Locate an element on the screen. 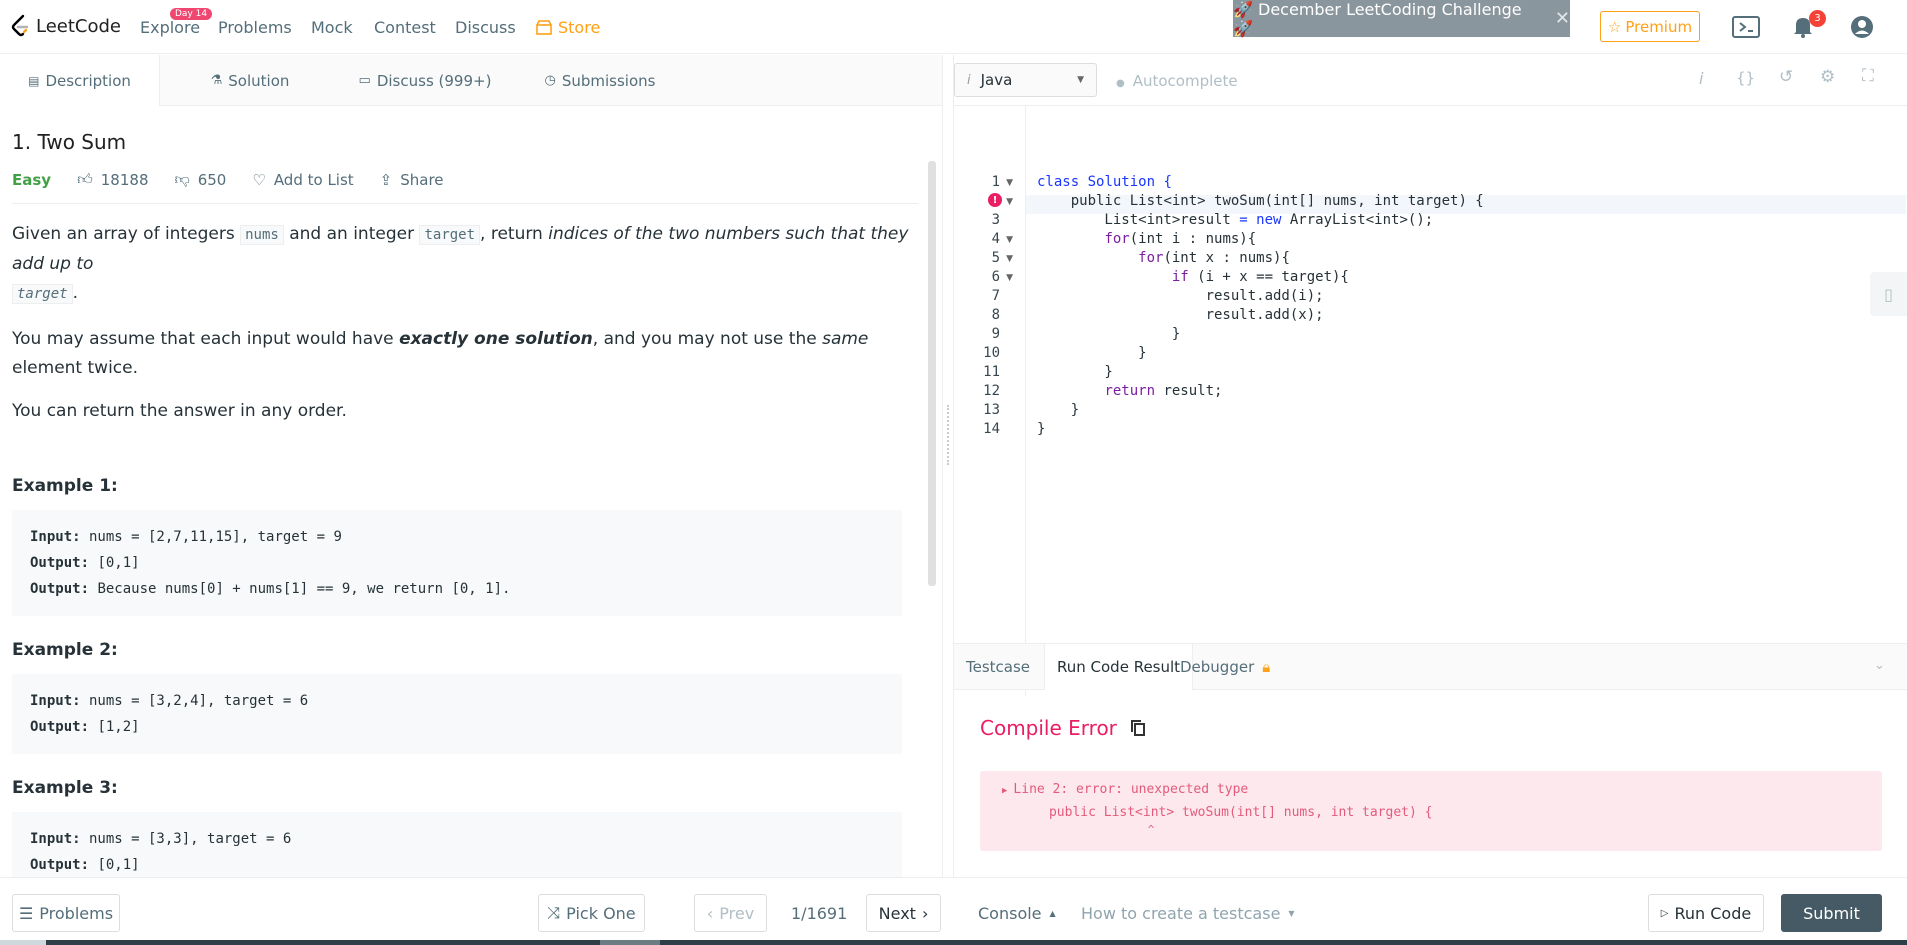 This screenshot has height=945, width=1907. lock-icon: 🔒︎ is located at coordinates (1266, 667).